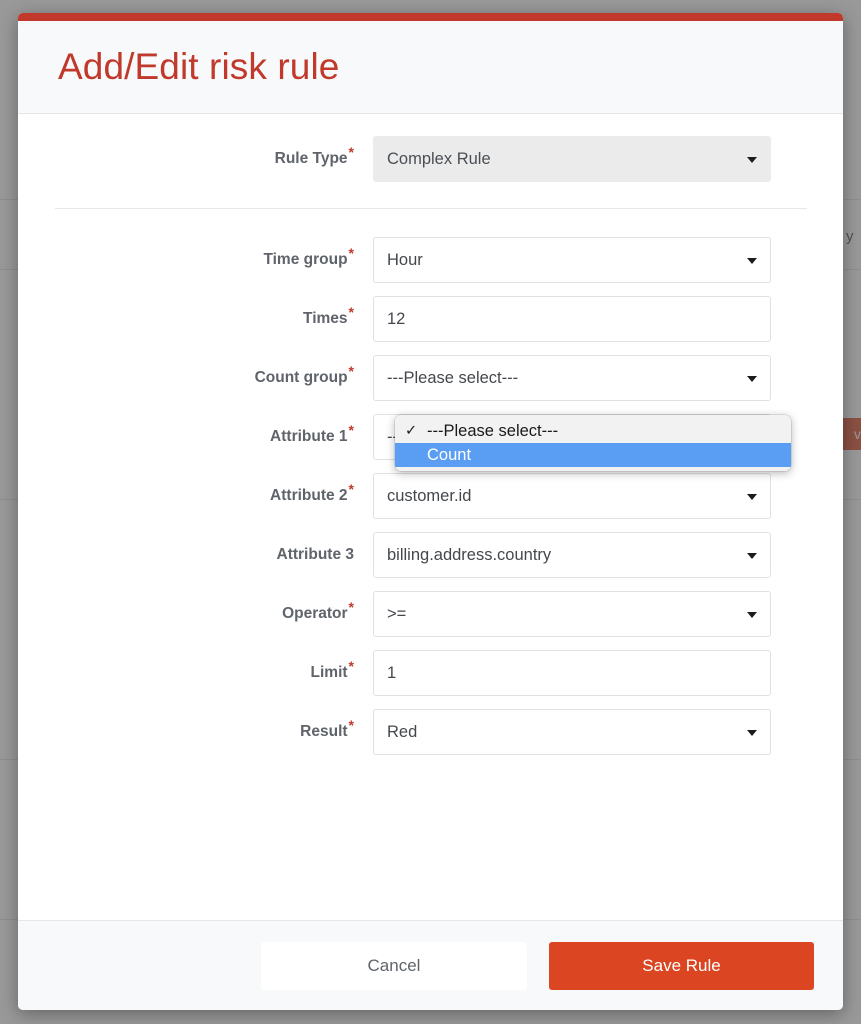 This screenshot has width=861, height=1024. Describe the element at coordinates (449, 454) in the screenshot. I see `dropdown-option-label: Count` at that location.